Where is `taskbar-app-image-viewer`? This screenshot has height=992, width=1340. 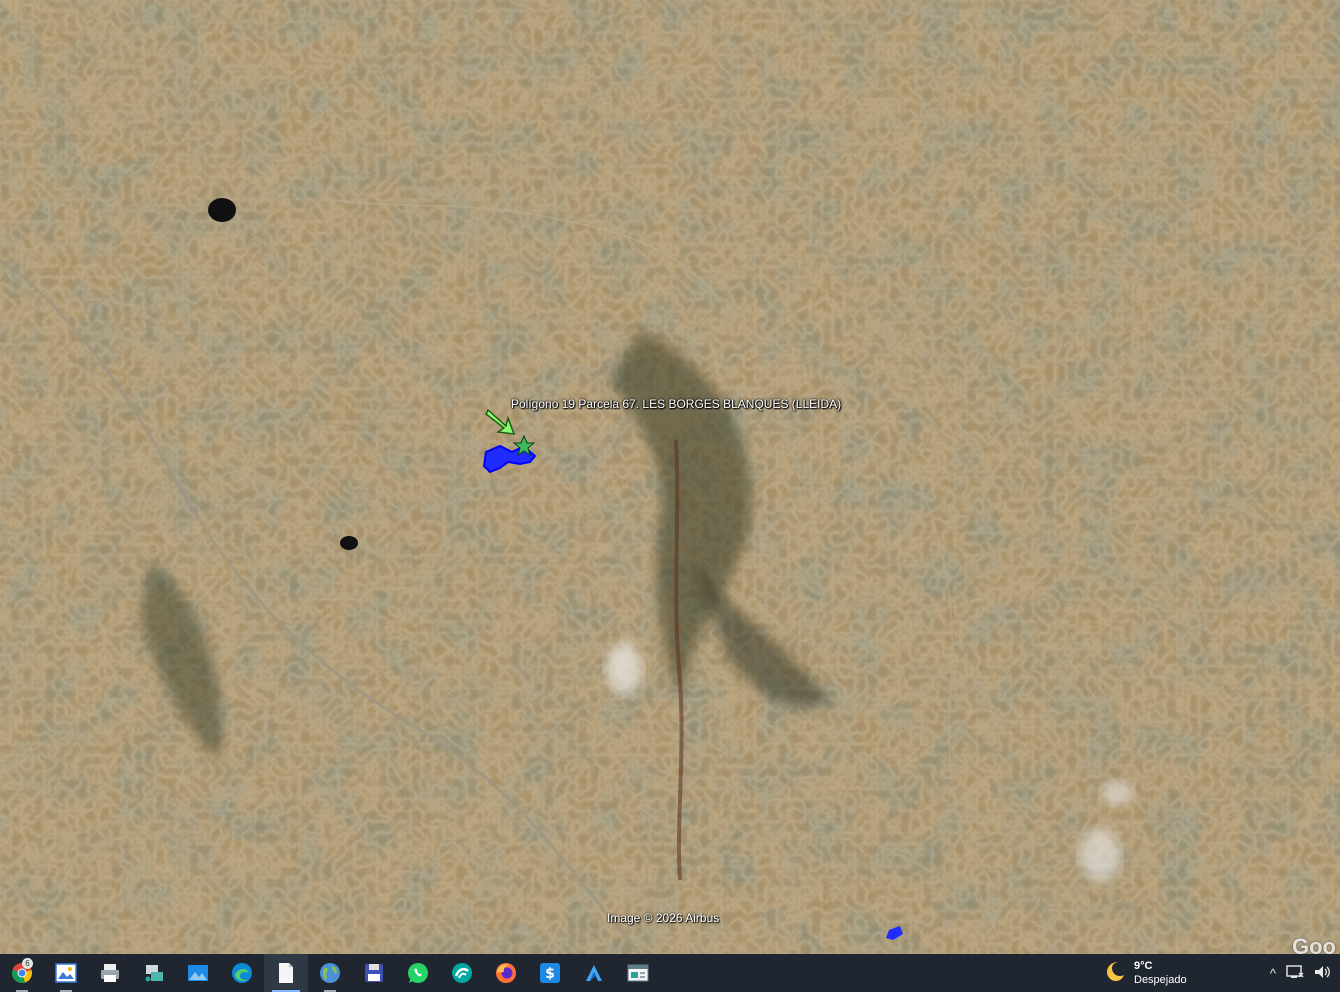
taskbar-app-image-viewer is located at coordinates (66, 973).